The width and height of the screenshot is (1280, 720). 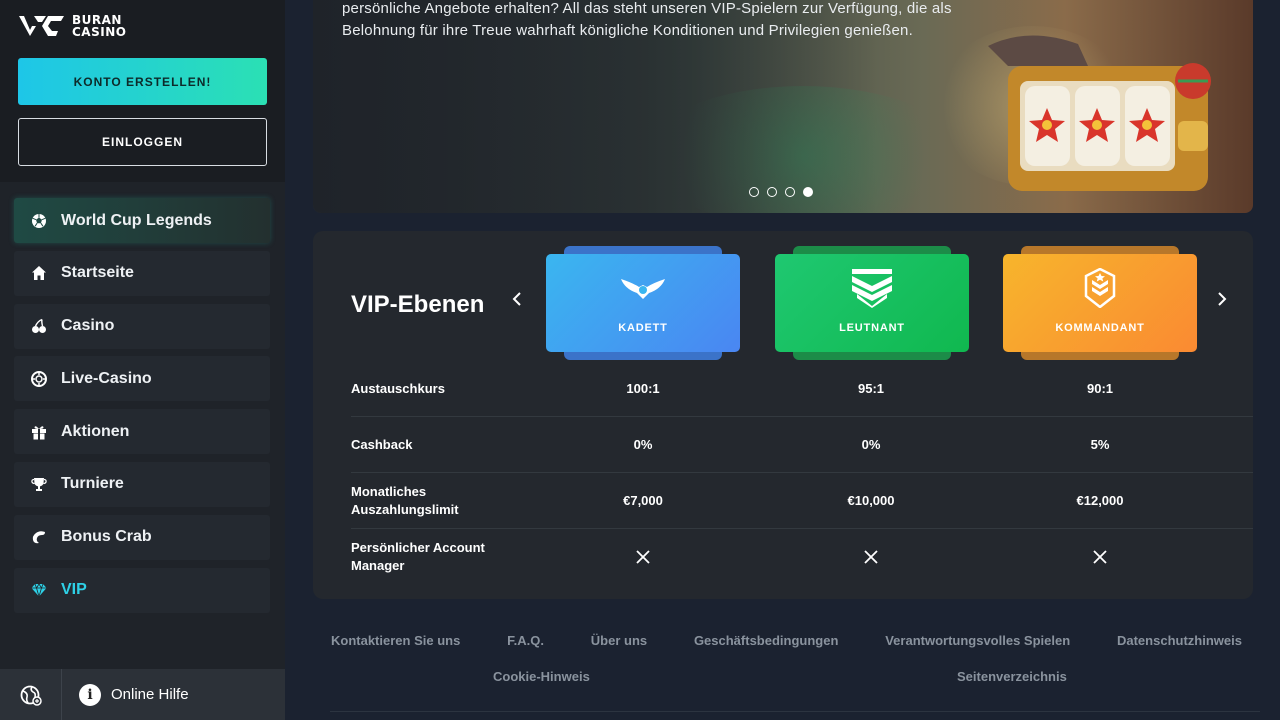 I want to click on crab-icon, so click(x=39, y=537).